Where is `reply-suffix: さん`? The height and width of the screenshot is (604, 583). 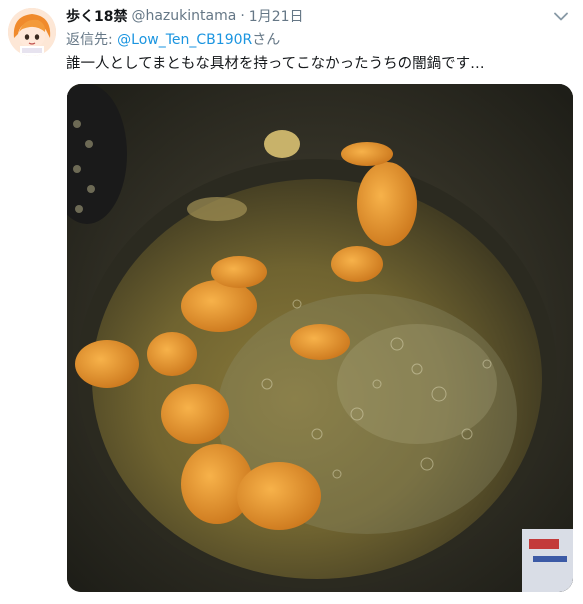 reply-suffix: さん is located at coordinates (266, 40).